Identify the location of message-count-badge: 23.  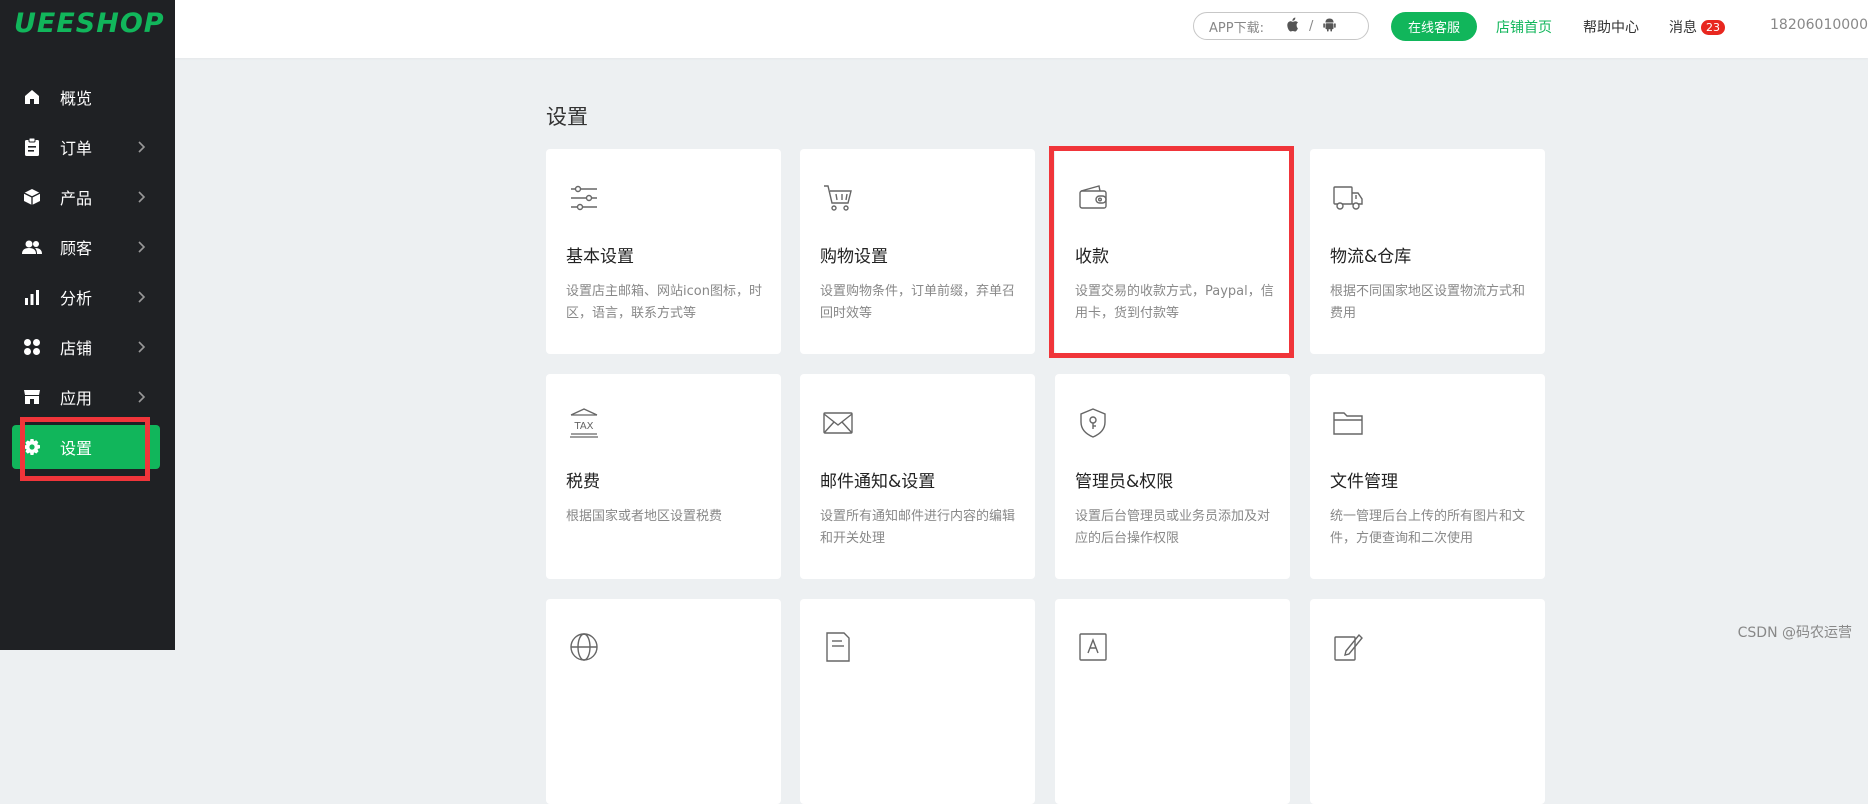
(1713, 27).